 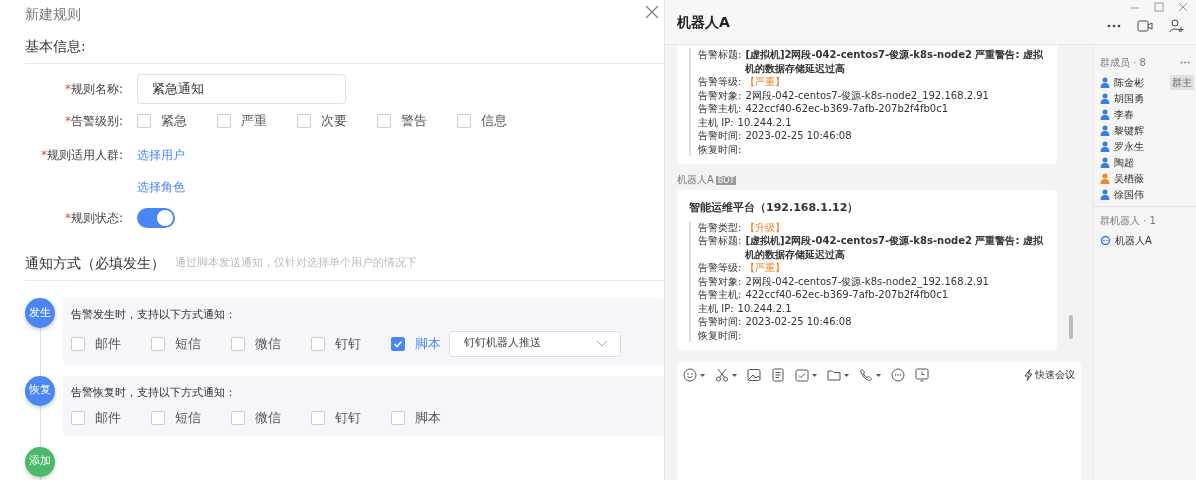 What do you see at coordinates (502, 343) in the screenshot?
I see `select-value: 钉钉机器人推送` at bounding box center [502, 343].